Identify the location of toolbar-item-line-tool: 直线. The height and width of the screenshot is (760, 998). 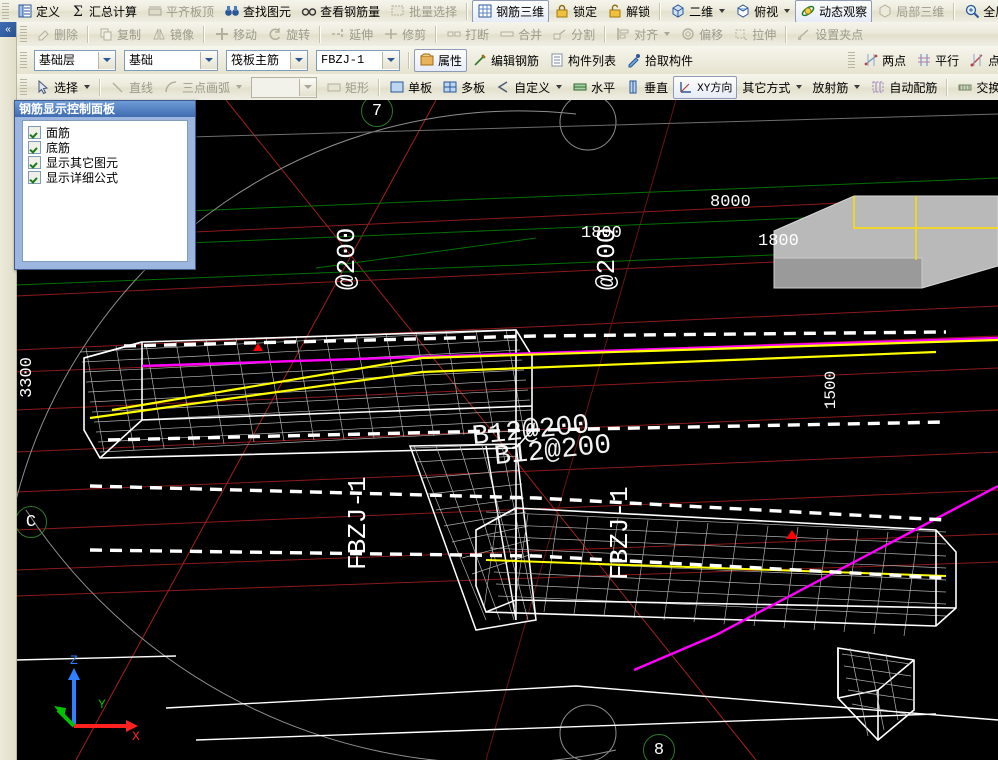
(131, 87).